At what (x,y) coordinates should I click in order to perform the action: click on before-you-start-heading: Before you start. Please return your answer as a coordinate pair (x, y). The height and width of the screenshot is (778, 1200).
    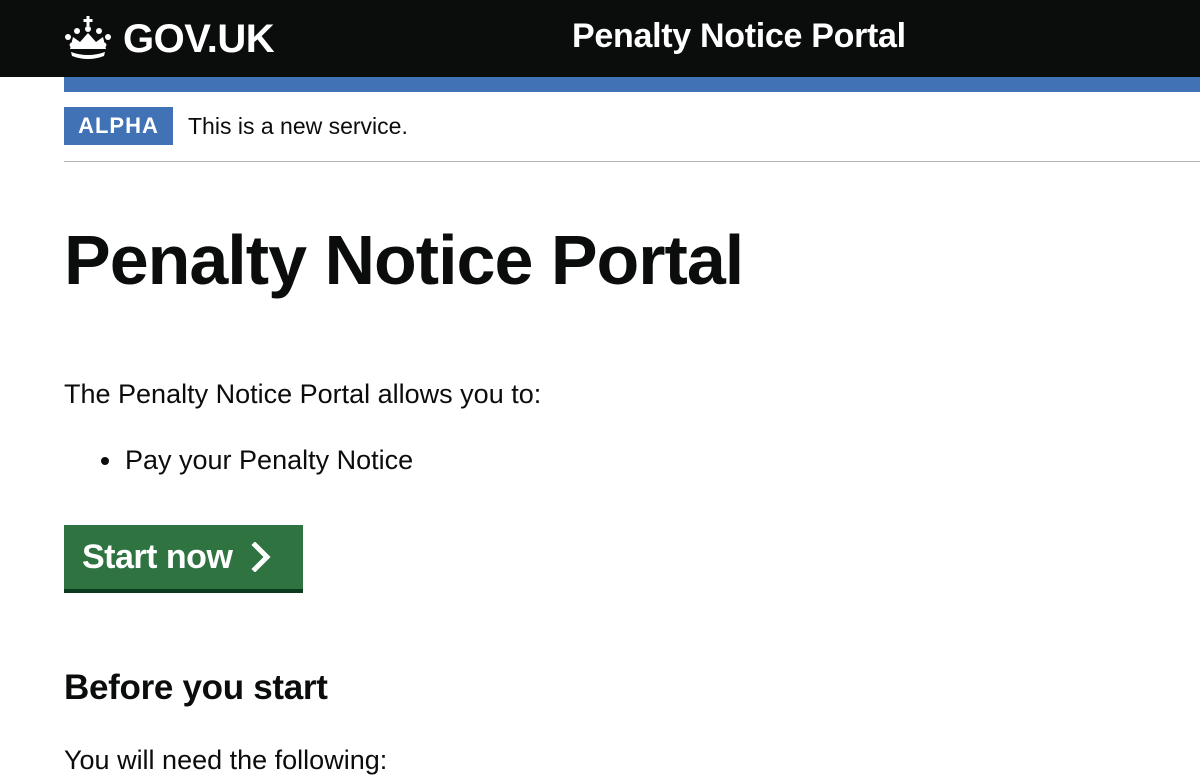
    Looking at the image, I should click on (196, 687).